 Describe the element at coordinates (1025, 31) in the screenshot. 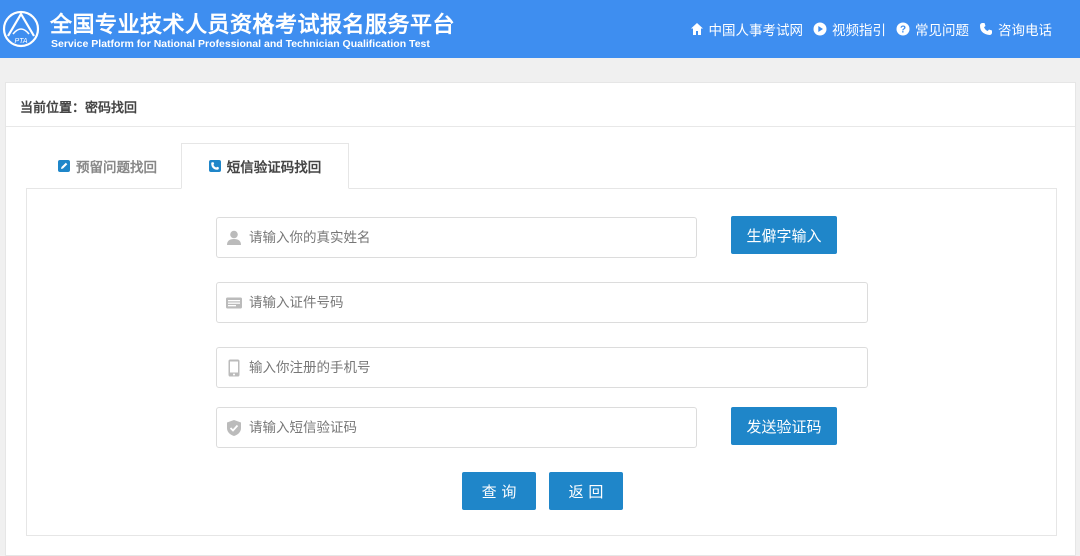

I see `nav-label: 咨询电话` at that location.